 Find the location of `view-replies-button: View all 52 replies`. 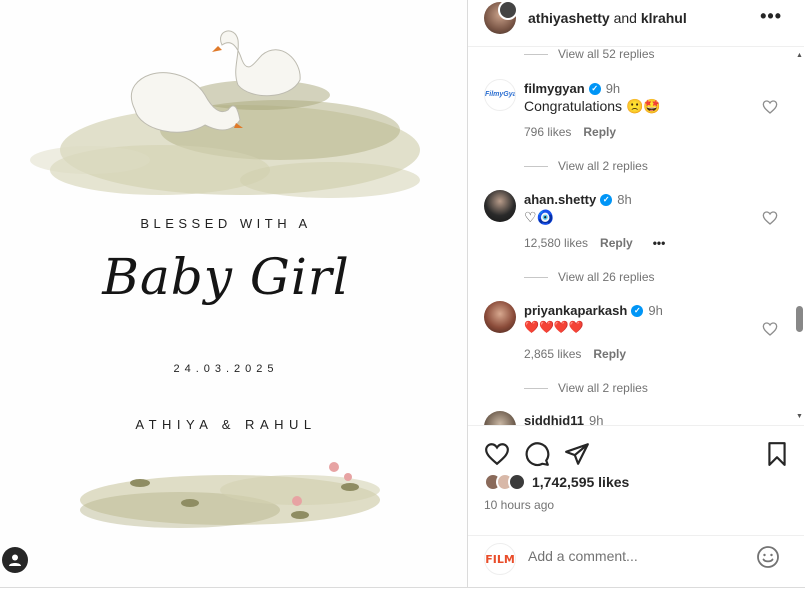

view-replies-button: View all 52 replies is located at coordinates (589, 54).